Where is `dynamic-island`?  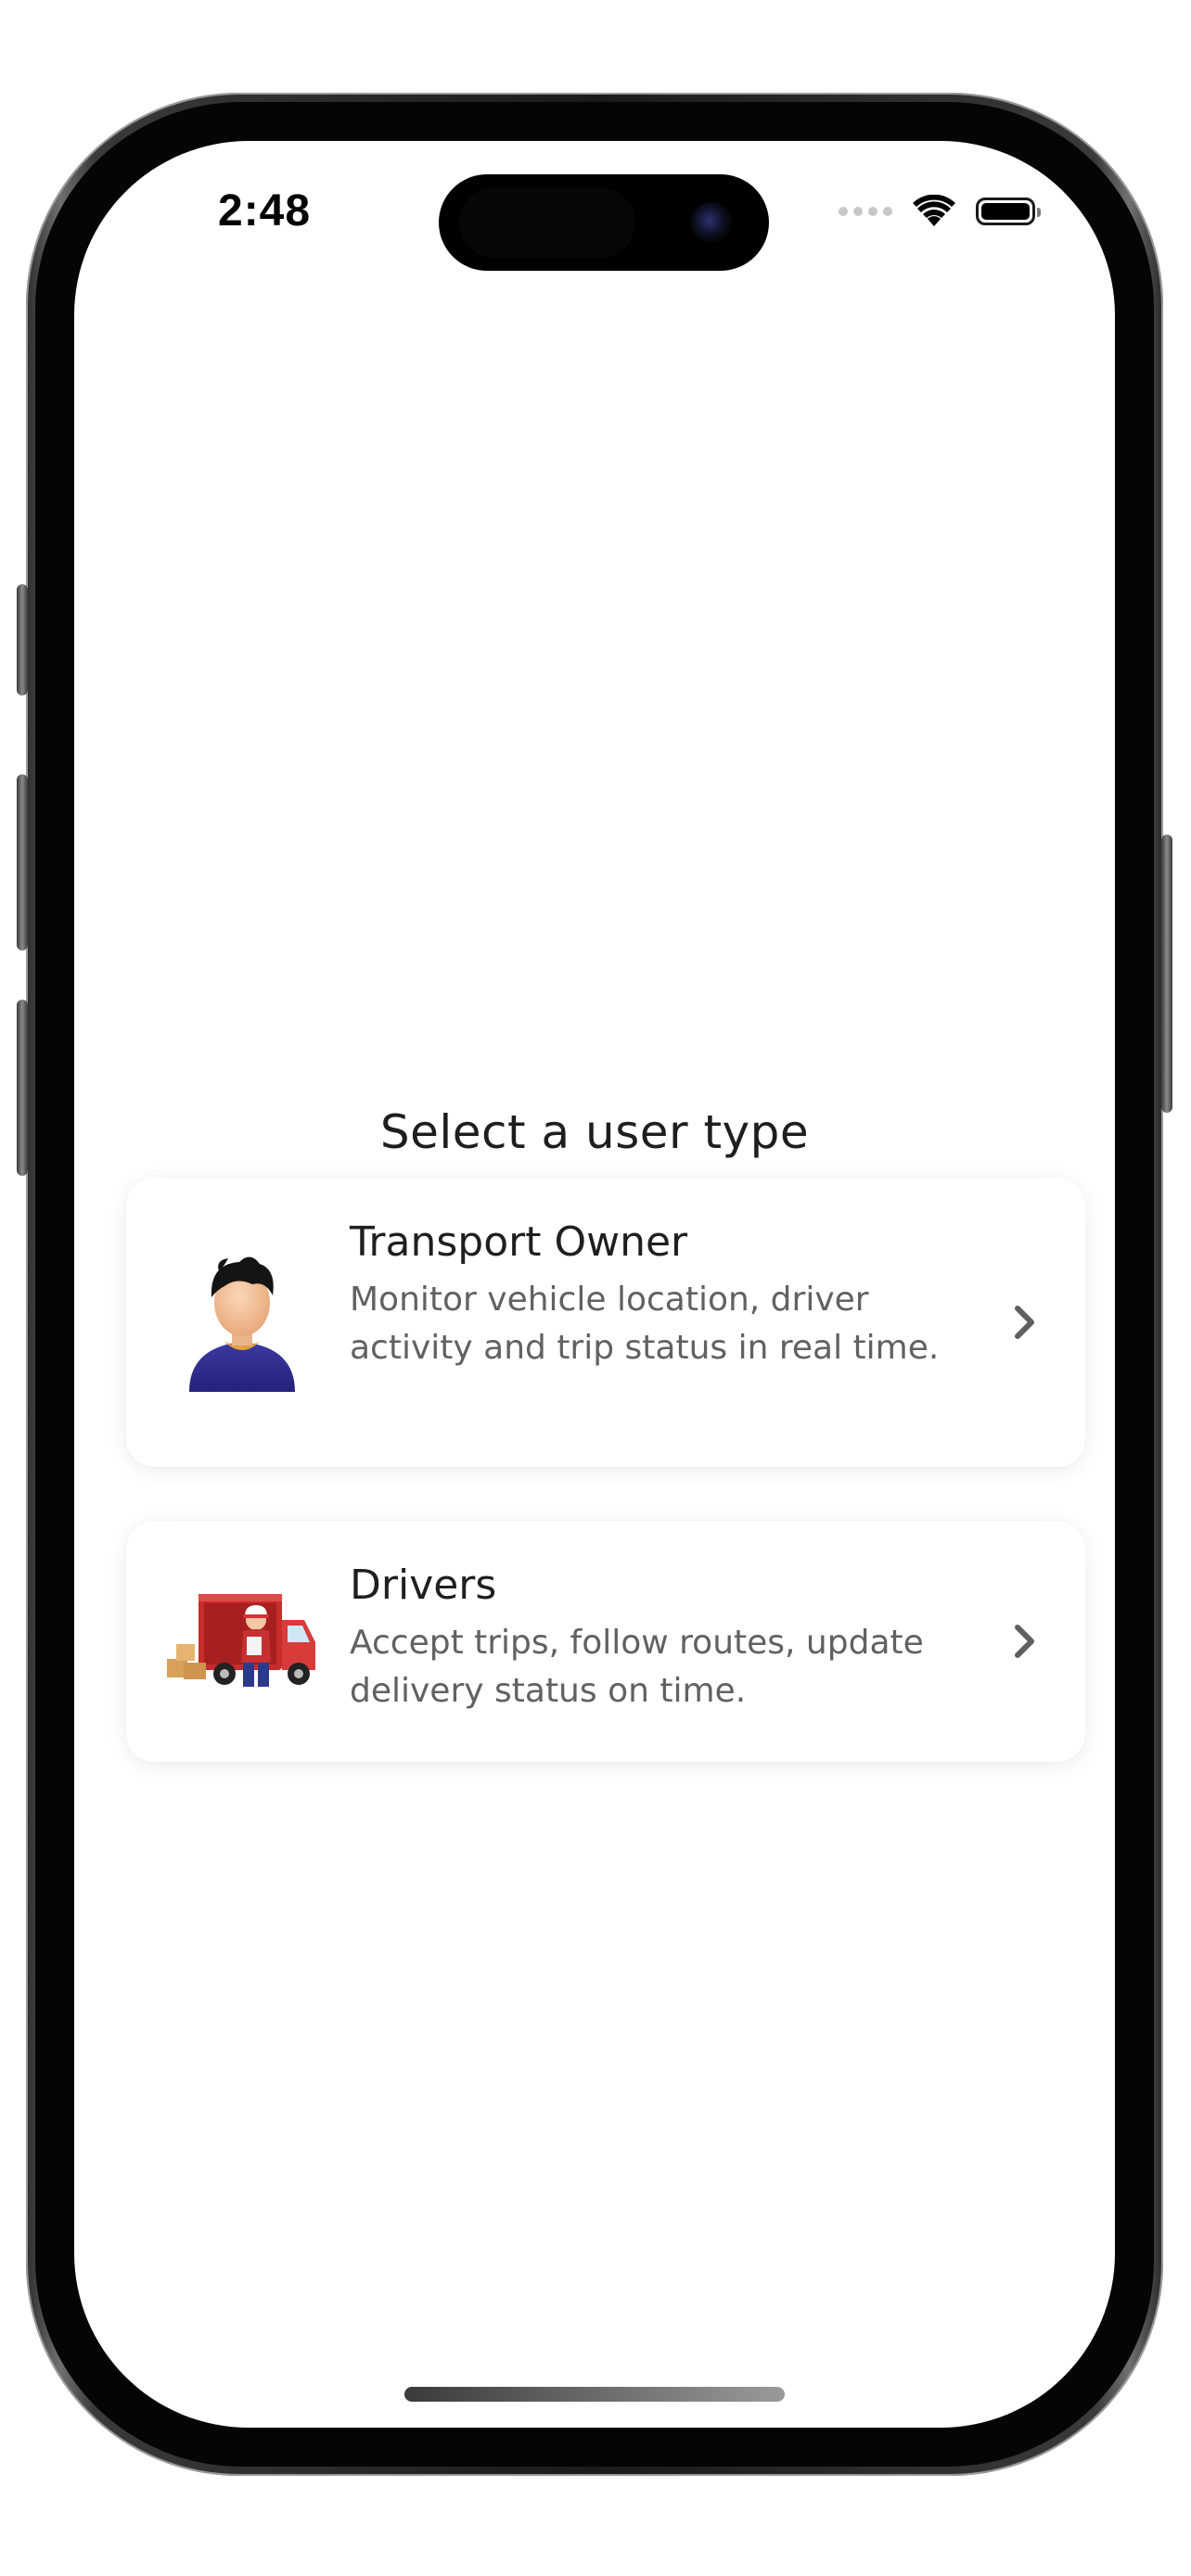 dynamic-island is located at coordinates (604, 222).